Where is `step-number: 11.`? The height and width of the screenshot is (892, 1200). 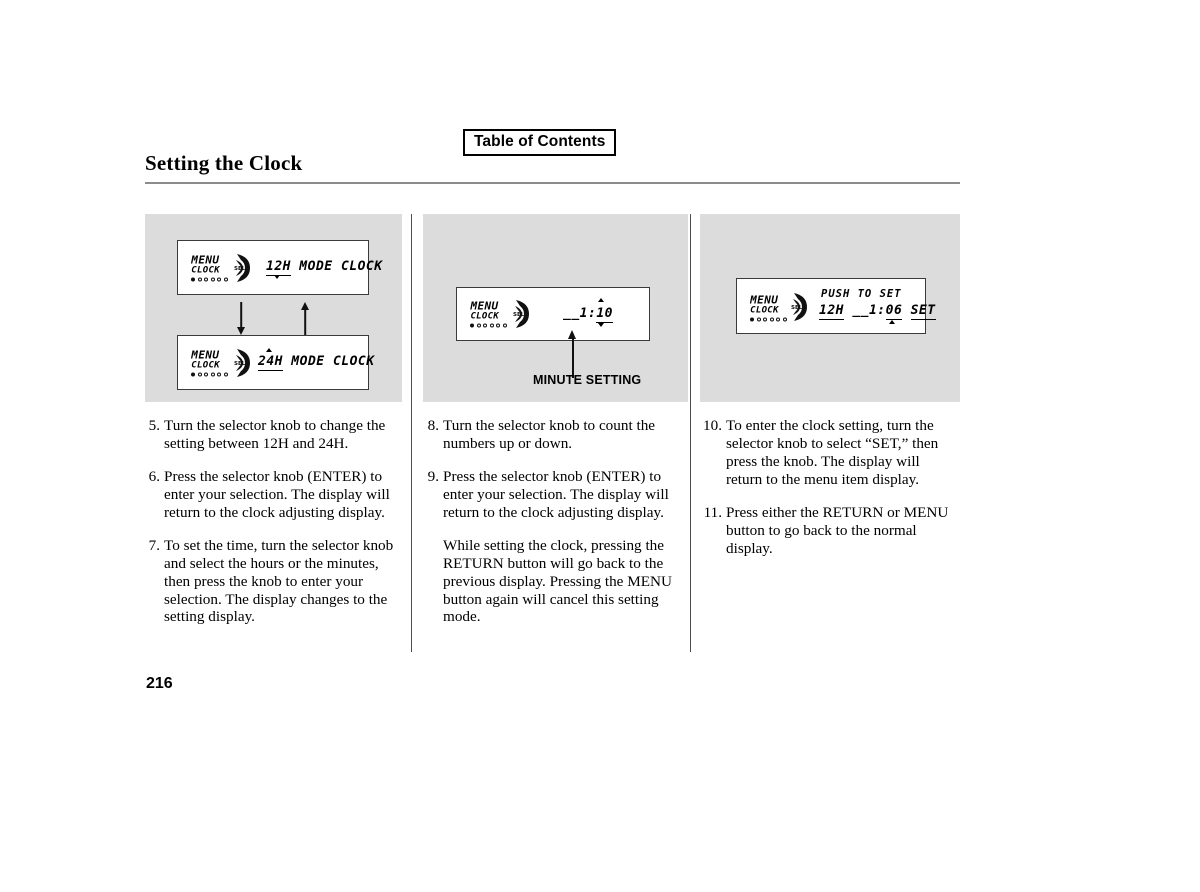
step-number: 11. is located at coordinates (712, 512).